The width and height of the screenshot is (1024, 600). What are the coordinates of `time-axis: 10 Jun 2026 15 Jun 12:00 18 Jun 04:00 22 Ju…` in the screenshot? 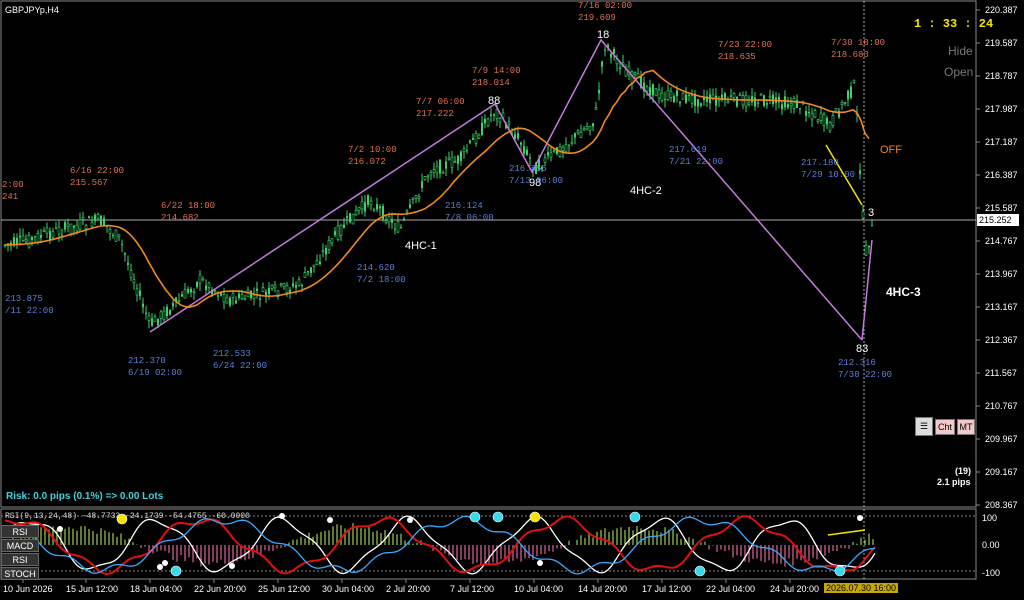 It's located at (411, 586).